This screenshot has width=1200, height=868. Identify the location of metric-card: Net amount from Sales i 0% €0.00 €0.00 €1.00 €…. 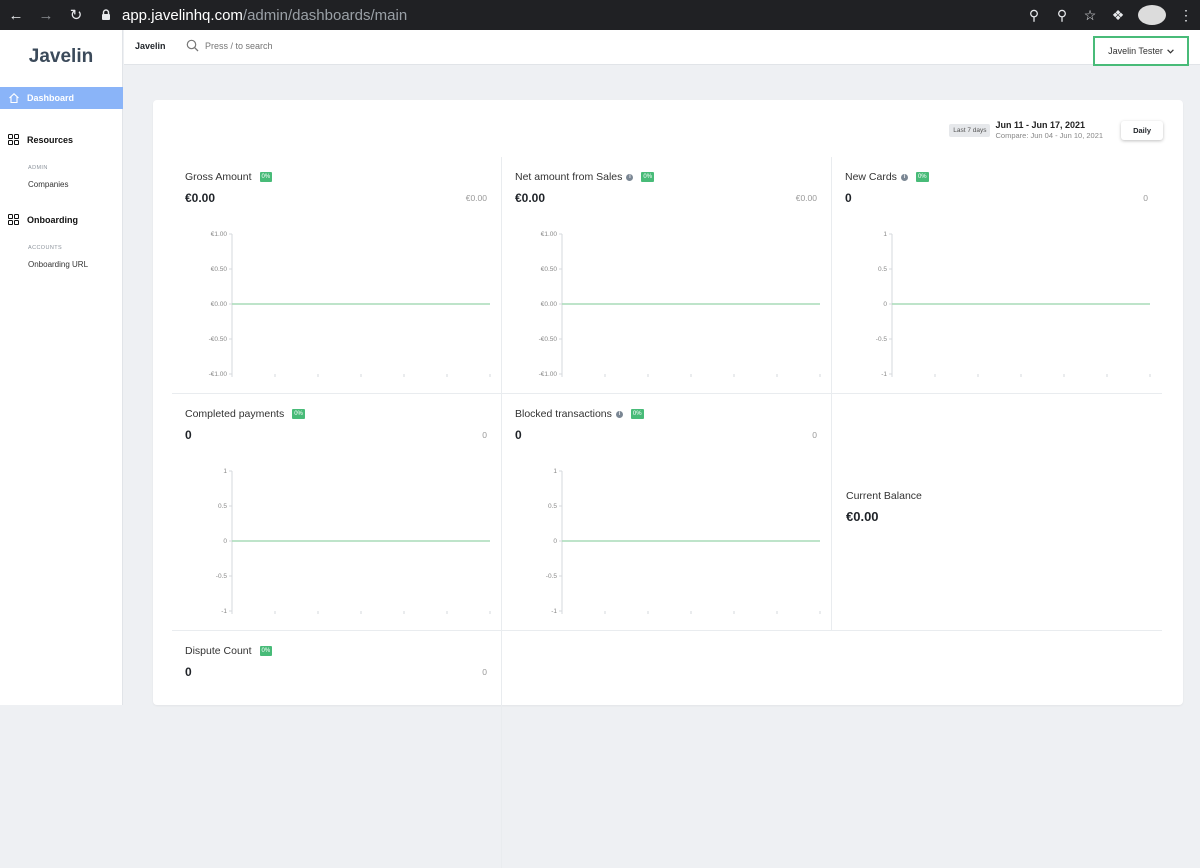
(667, 275).